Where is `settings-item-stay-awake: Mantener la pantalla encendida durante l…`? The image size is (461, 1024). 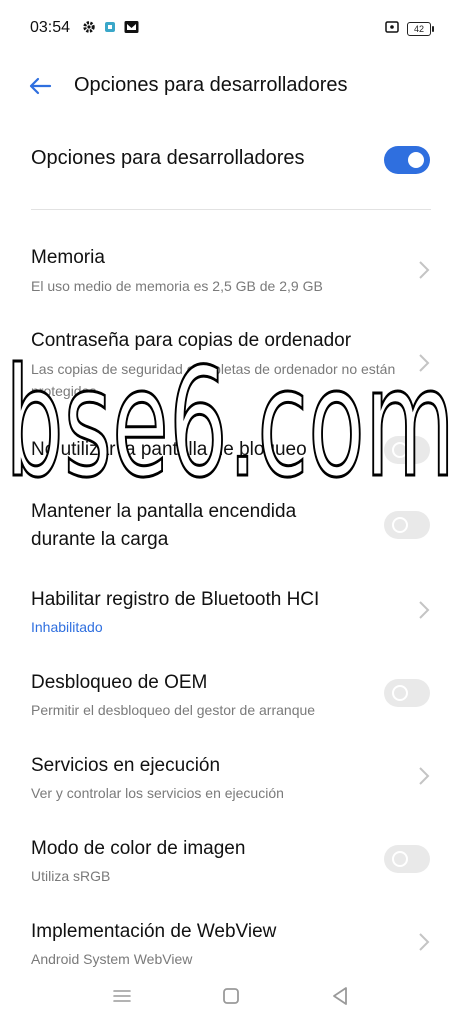
settings-item-stay-awake: Mantener la pantalla encendida durante l… is located at coordinates (230, 527).